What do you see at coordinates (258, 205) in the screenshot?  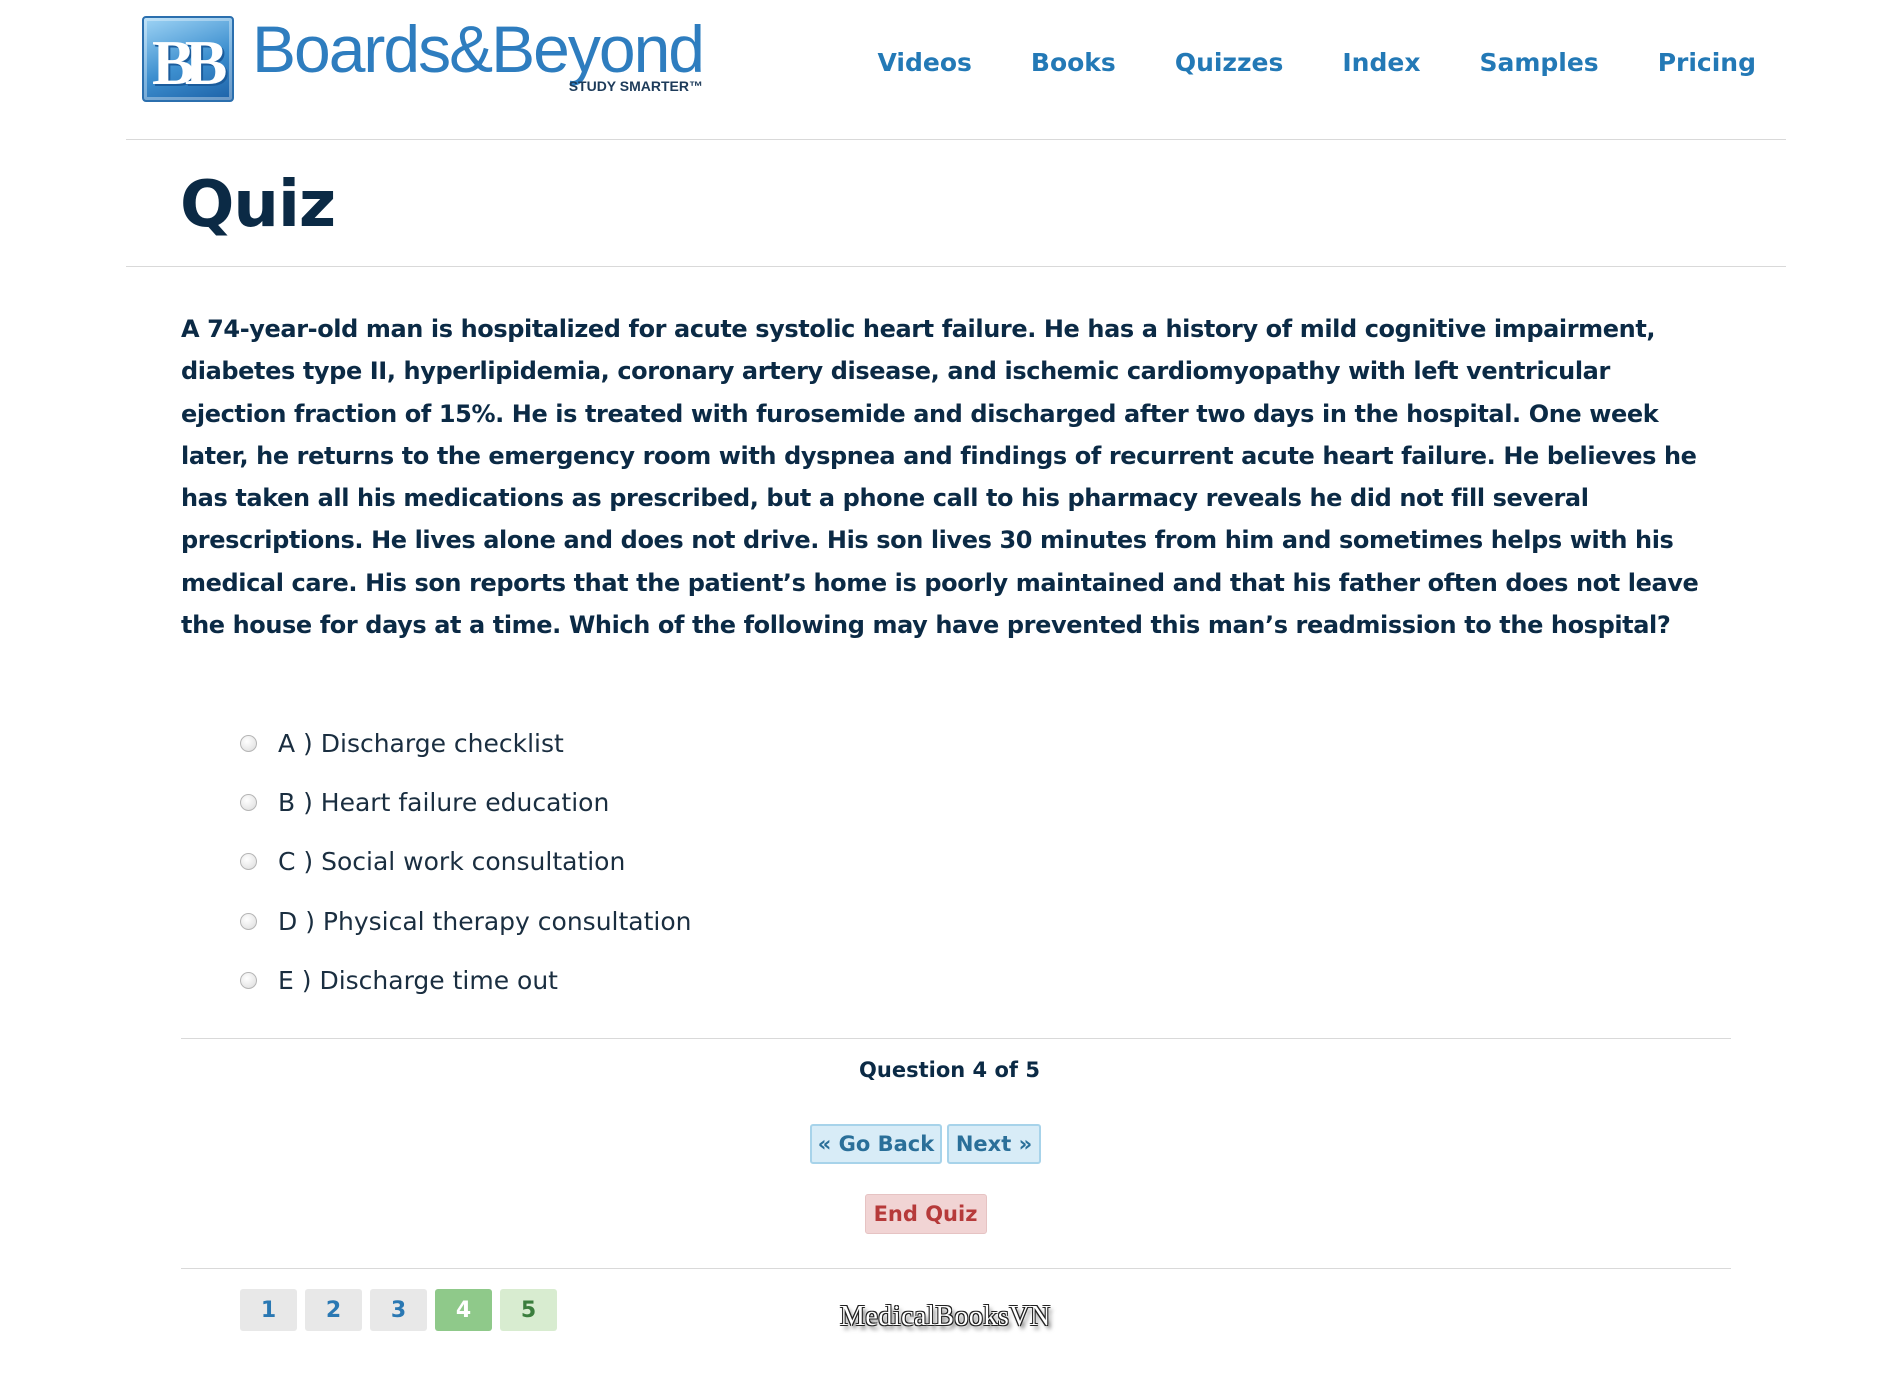 I see `page-title: Quiz` at bounding box center [258, 205].